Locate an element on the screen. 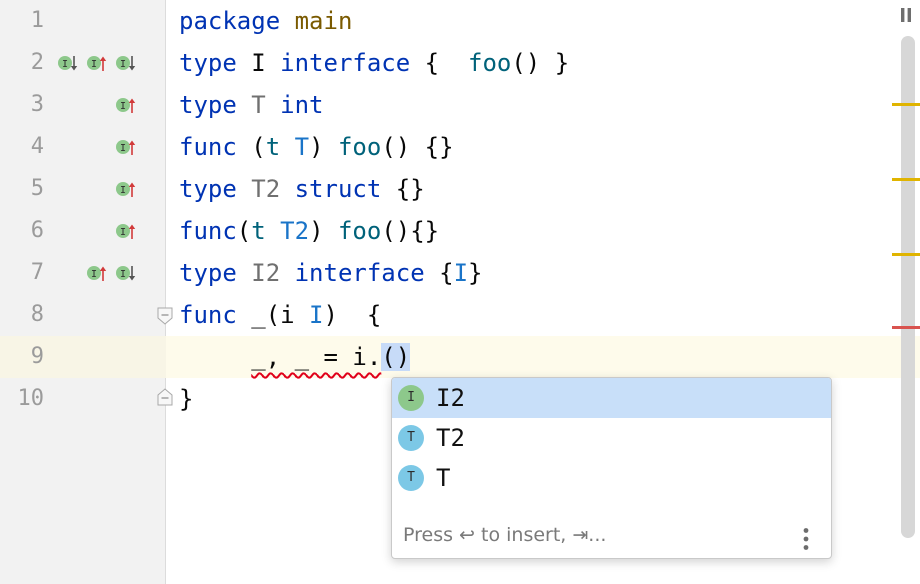 This screenshot has width=920, height=584. code-line: package main is located at coordinates (265, 21).